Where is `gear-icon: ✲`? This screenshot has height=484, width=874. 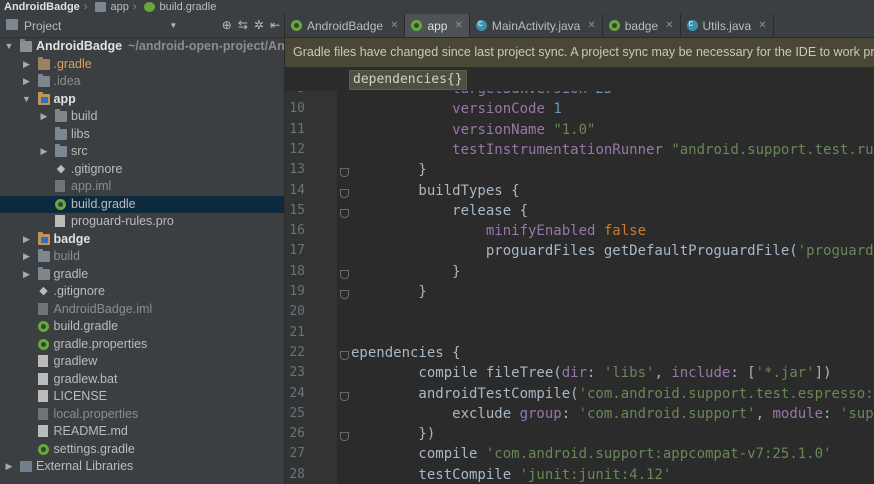
gear-icon: ✲ is located at coordinates (259, 25).